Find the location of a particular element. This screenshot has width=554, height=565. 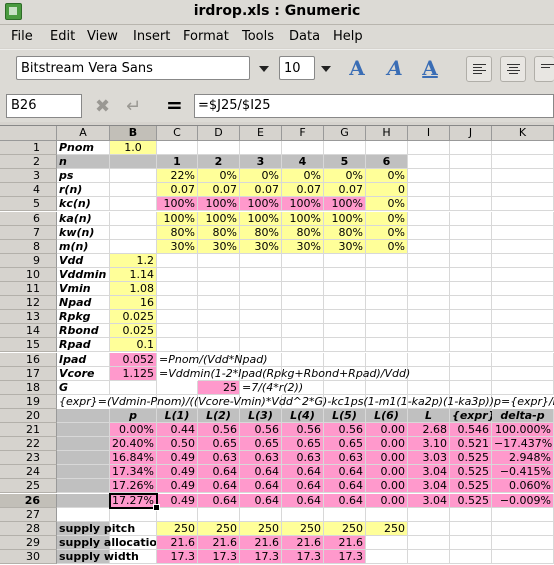

row-header-23: 23 is located at coordinates (28, 458).